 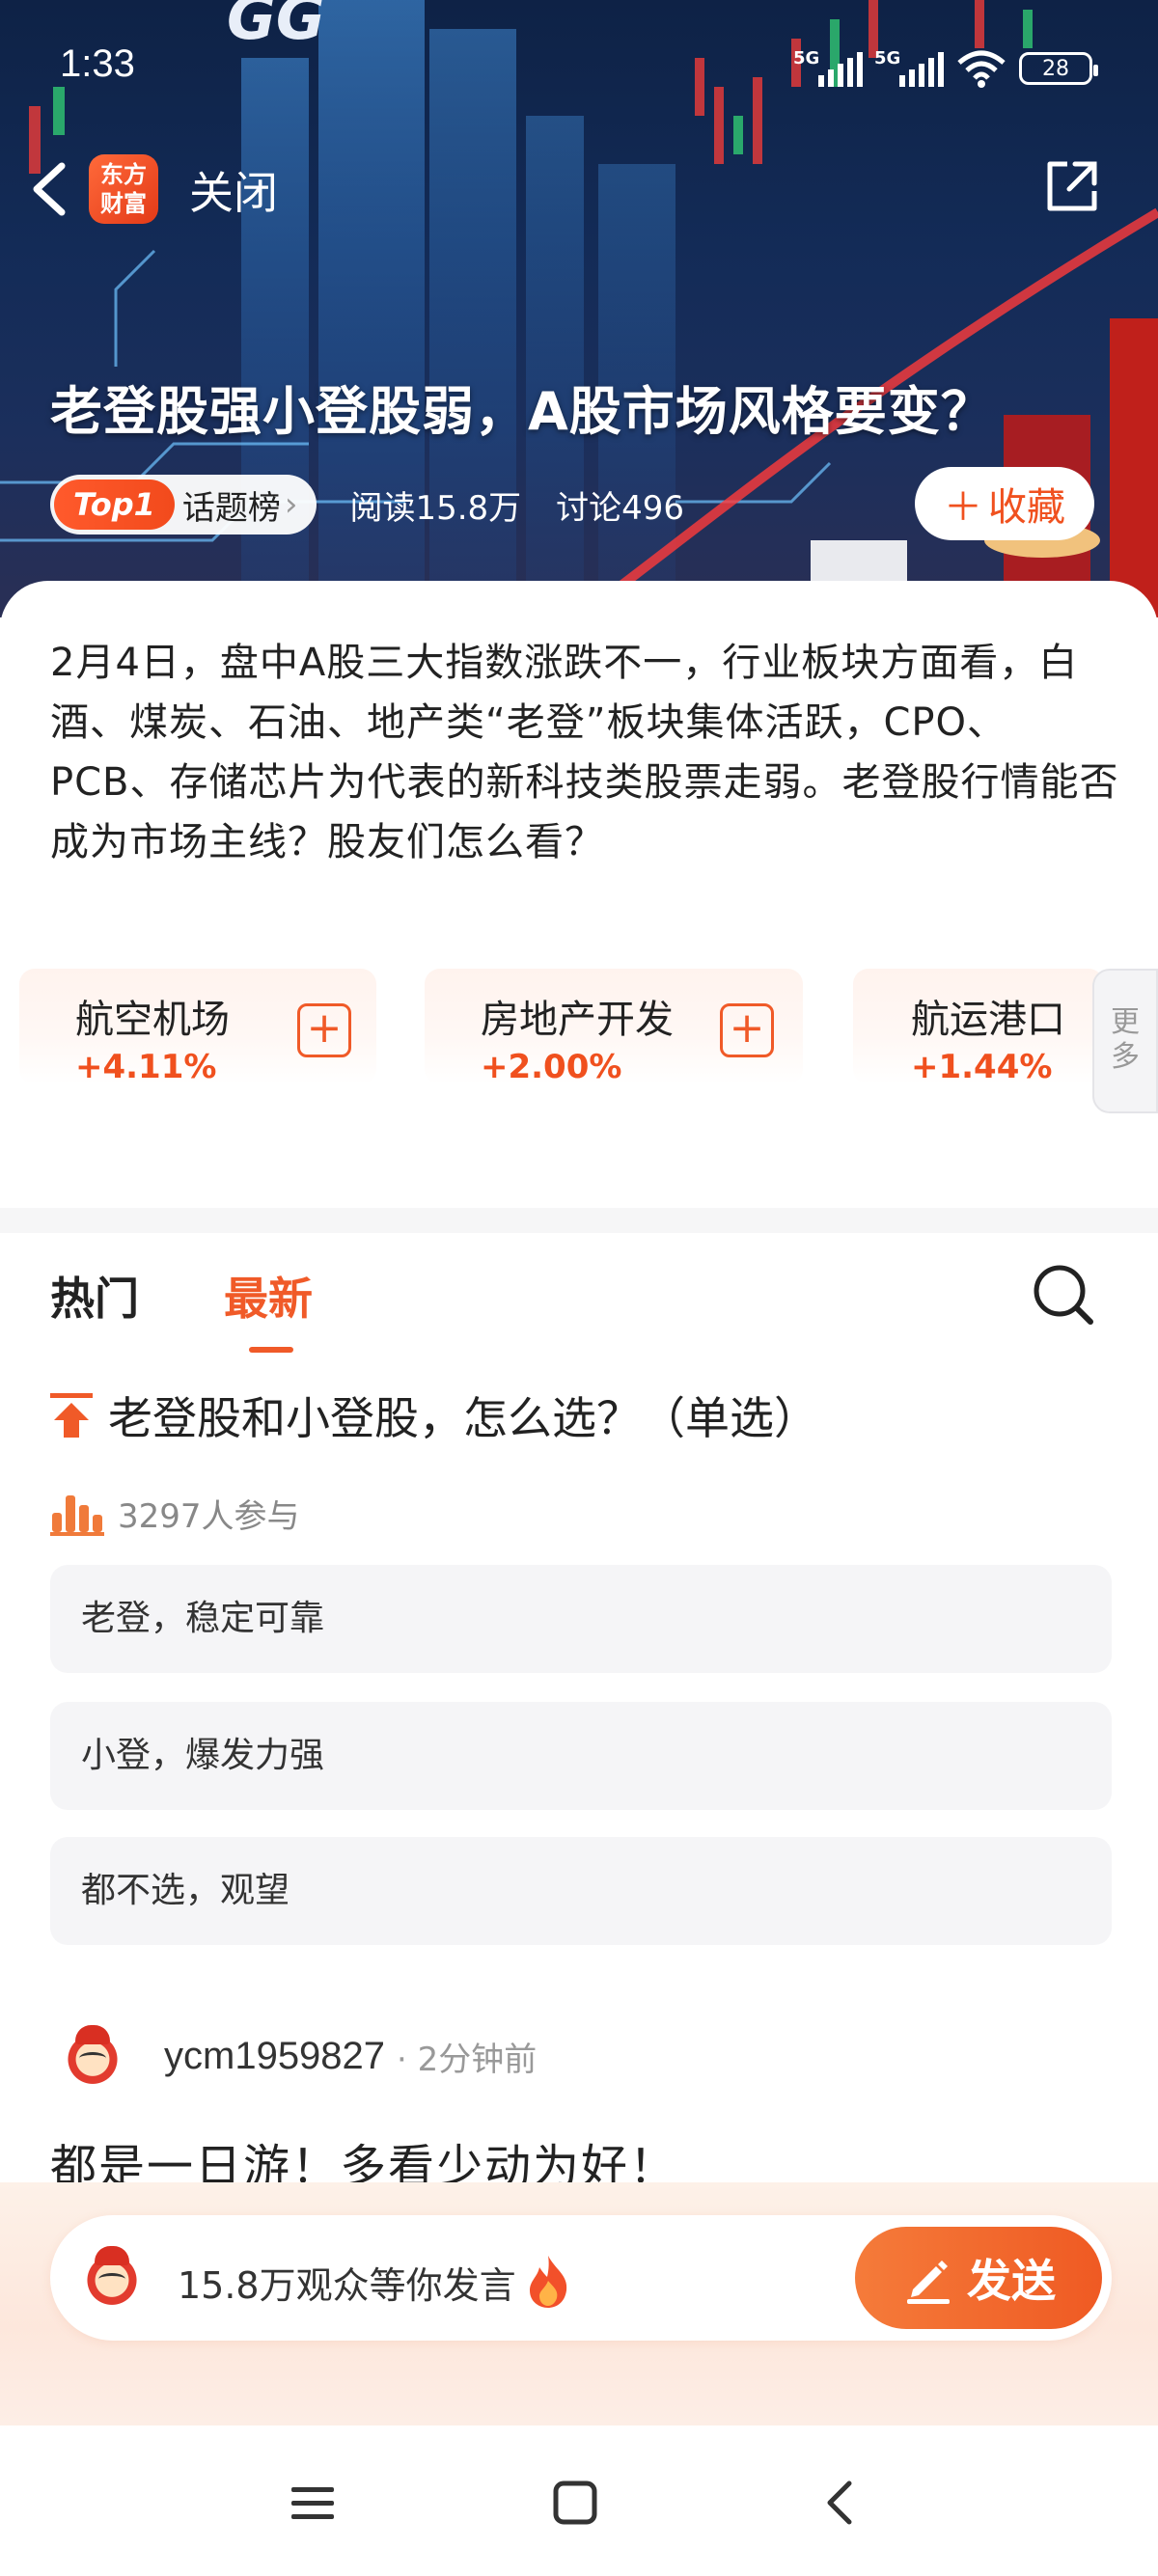 What do you see at coordinates (522, 411) in the screenshot?
I see `topic-title: 老登股强小登股弱，A股市场风格要变？` at bounding box center [522, 411].